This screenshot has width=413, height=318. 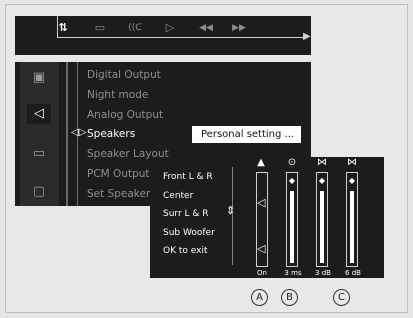 I want to click on speaker-top-icon: ◁, so click(x=261, y=202).